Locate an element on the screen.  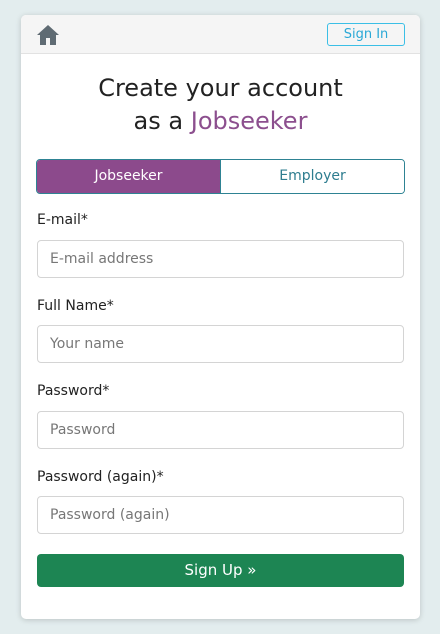
password-again-label: Password (again)* is located at coordinates (100, 477).